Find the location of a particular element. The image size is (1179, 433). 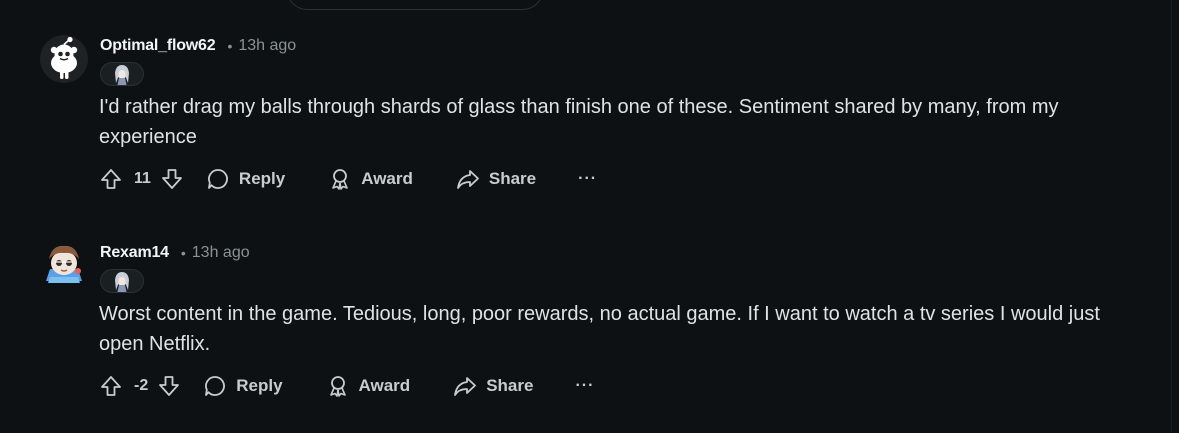

comment-header: Optimal_flow62 • 13h ago is located at coordinates (198, 46).